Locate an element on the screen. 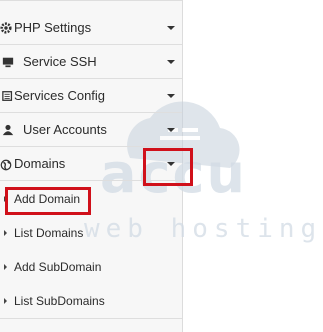 The image size is (323, 332). sidebar-item-label: PHP Settings is located at coordinates (53, 27).